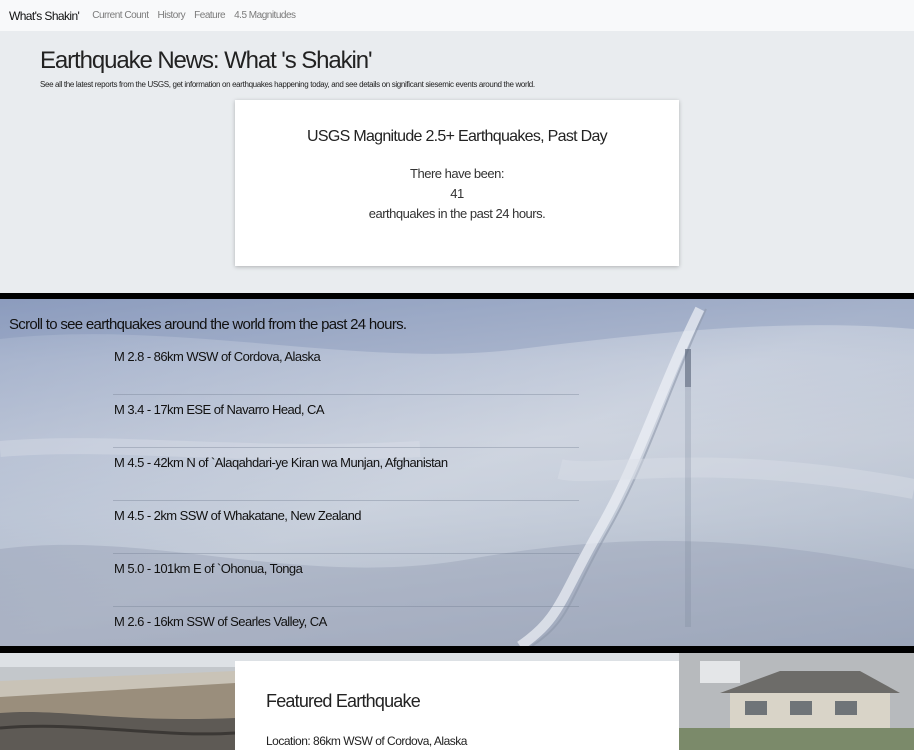 This screenshot has width=914, height=750. Describe the element at coordinates (209, 15) in the screenshot. I see `nav-link-feature: Feature` at that location.